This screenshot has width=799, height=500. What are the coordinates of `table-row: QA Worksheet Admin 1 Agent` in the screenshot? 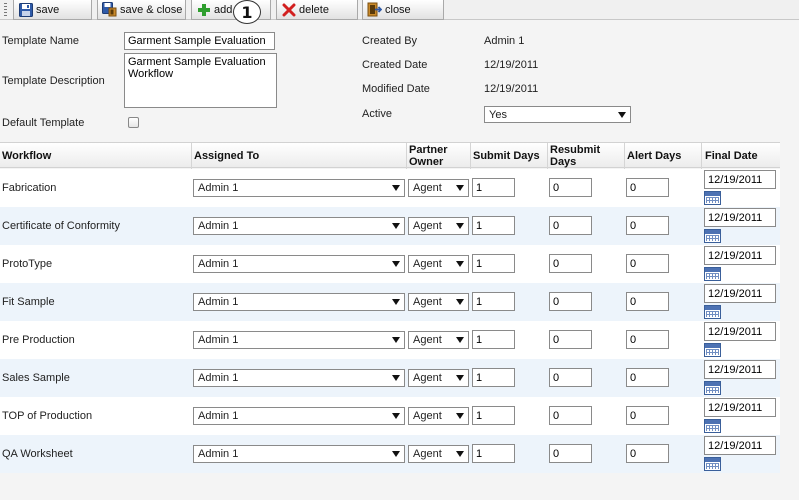 It's located at (390, 454).